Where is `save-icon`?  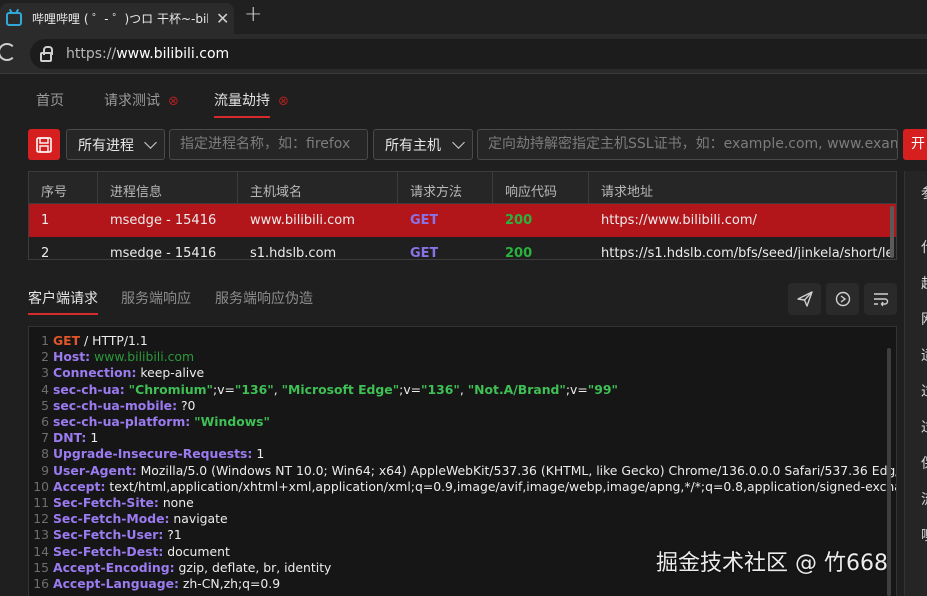 save-icon is located at coordinates (44, 144).